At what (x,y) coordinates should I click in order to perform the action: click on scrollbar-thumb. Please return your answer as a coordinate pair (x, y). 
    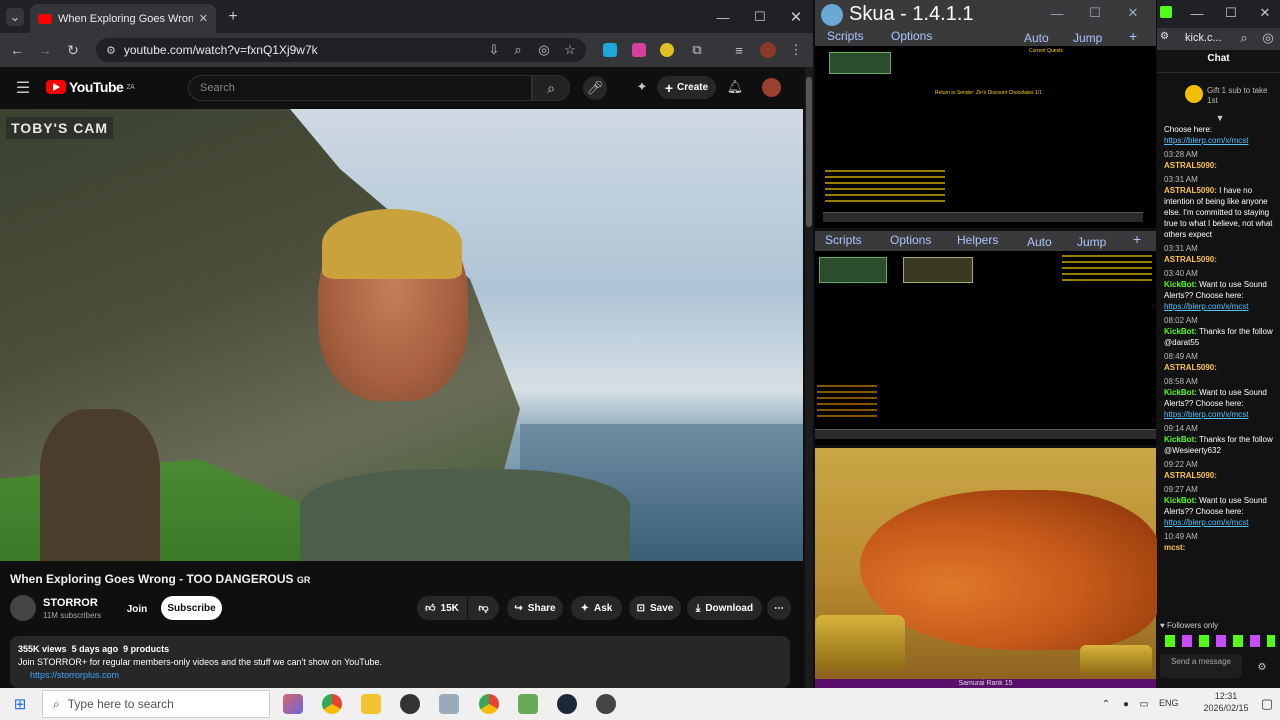
    Looking at the image, I should click on (809, 152).